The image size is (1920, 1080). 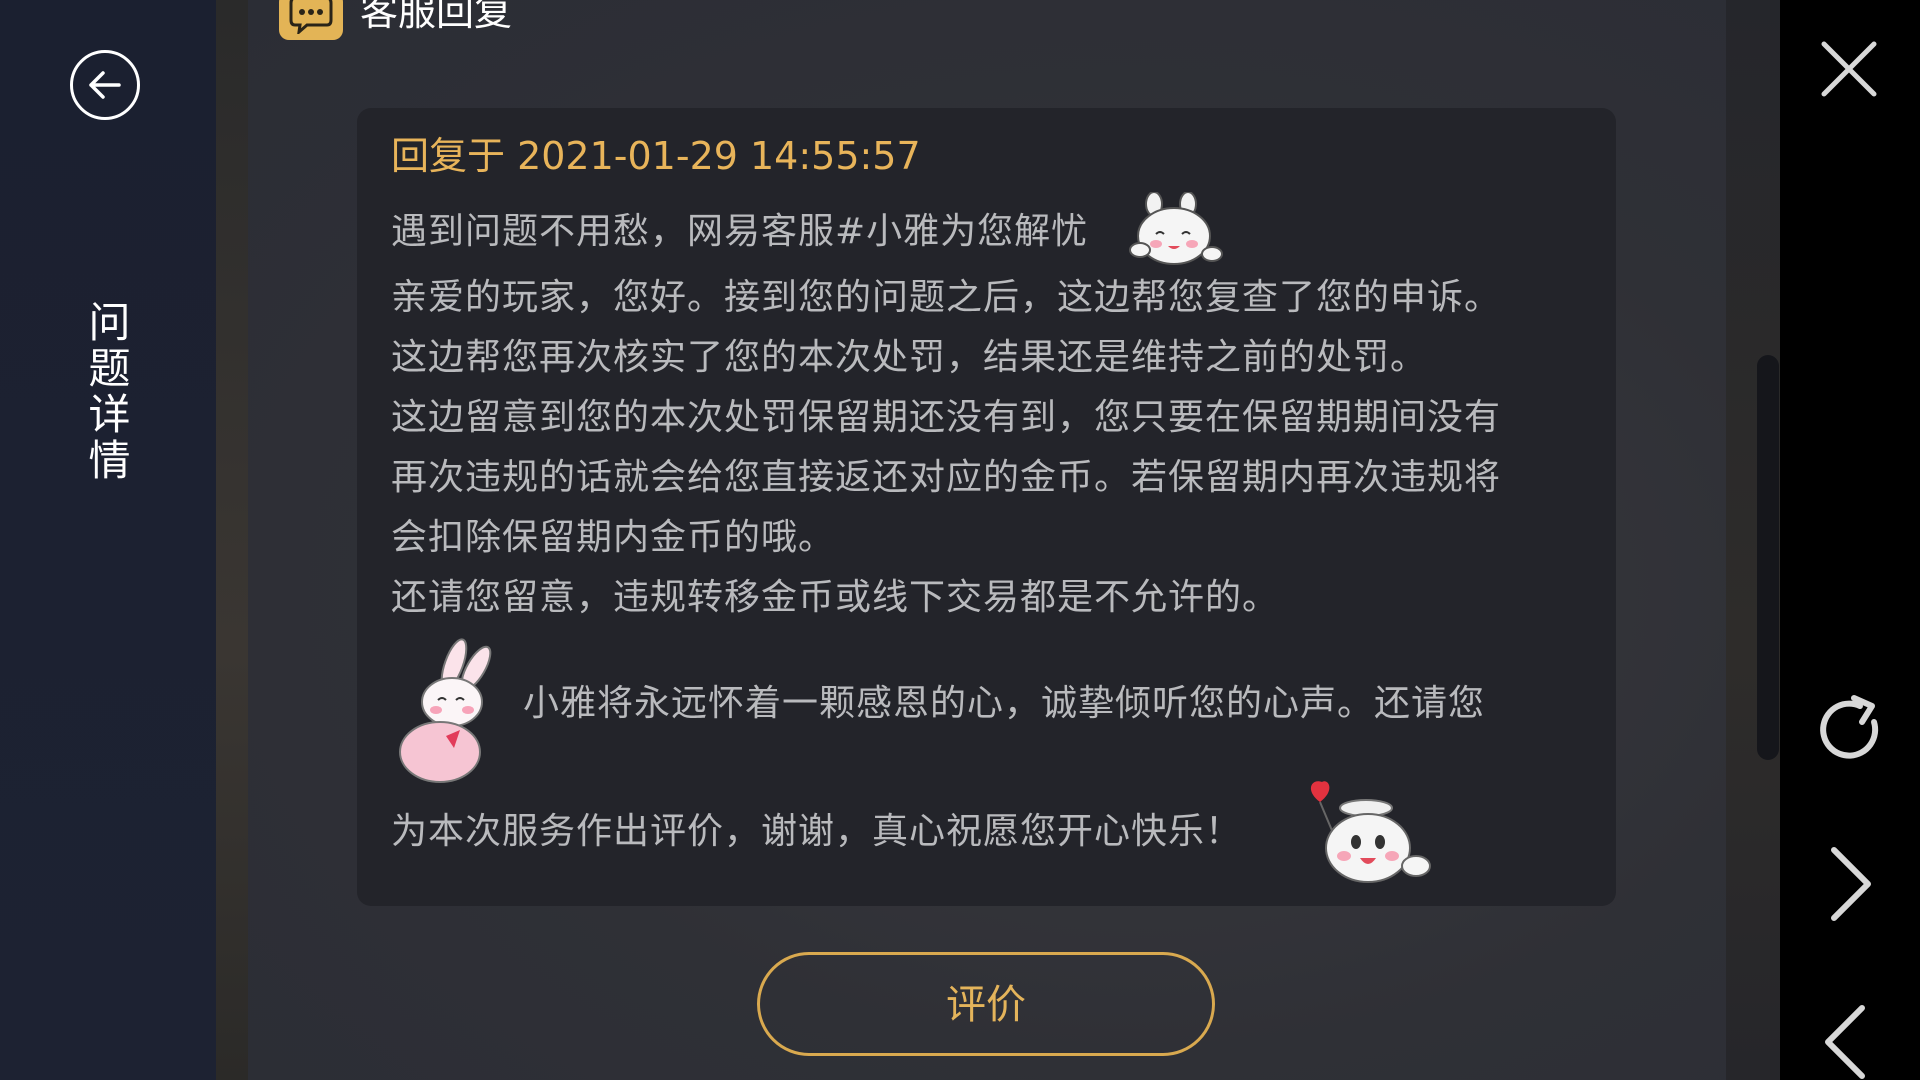 What do you see at coordinates (1845, 1042) in the screenshot?
I see `chevron-left-icon` at bounding box center [1845, 1042].